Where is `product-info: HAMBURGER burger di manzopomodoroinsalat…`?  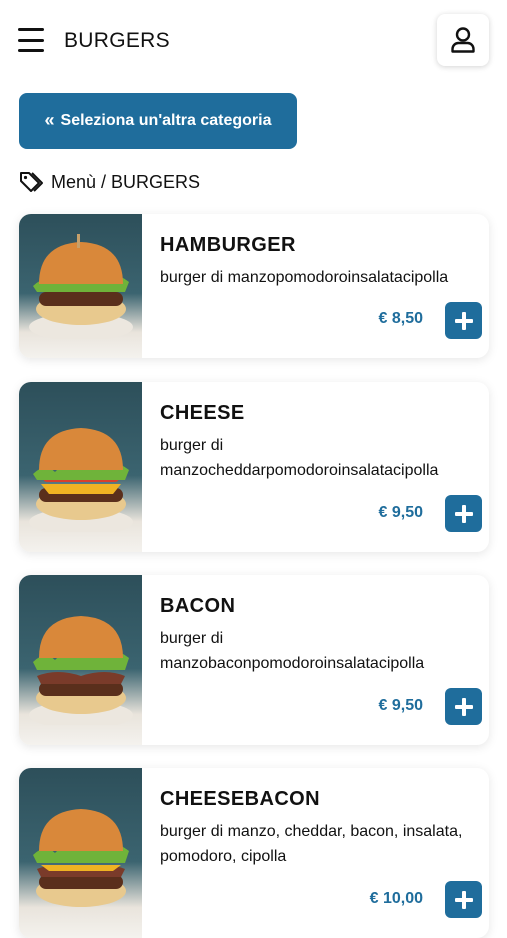 product-info: HAMBURGER burger di manzopomodoroinsalat… is located at coordinates (318, 286).